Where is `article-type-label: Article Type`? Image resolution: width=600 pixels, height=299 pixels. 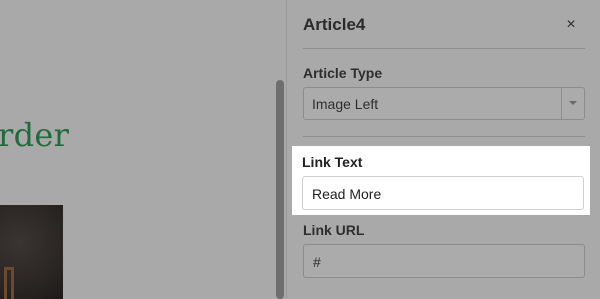 article-type-label: Article Type is located at coordinates (343, 73).